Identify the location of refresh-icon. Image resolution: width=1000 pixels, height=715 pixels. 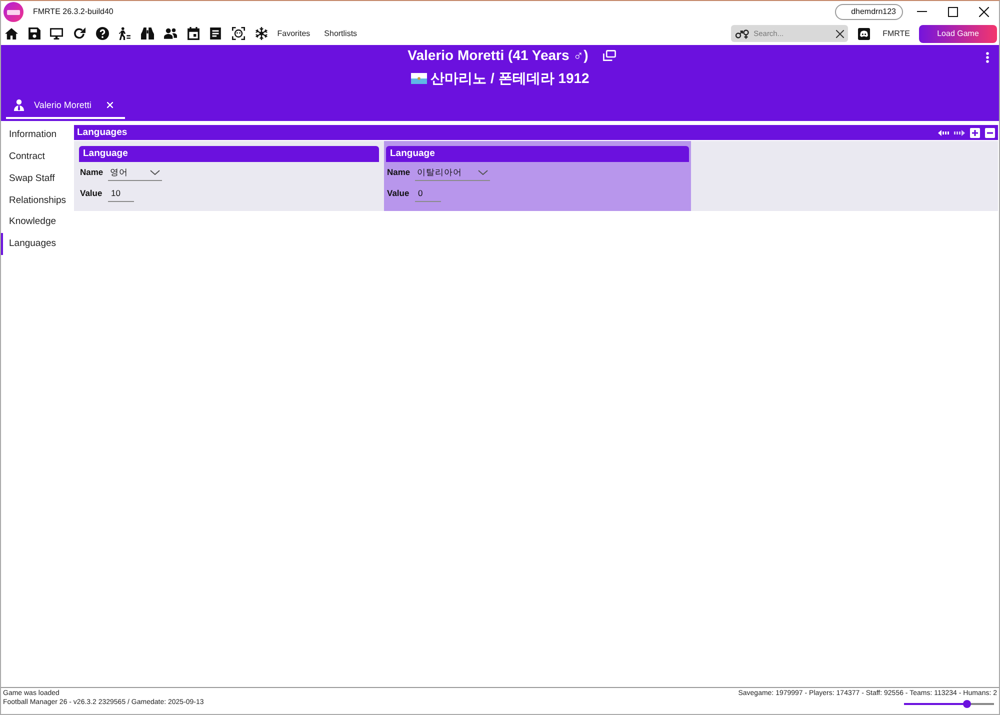
(79, 33).